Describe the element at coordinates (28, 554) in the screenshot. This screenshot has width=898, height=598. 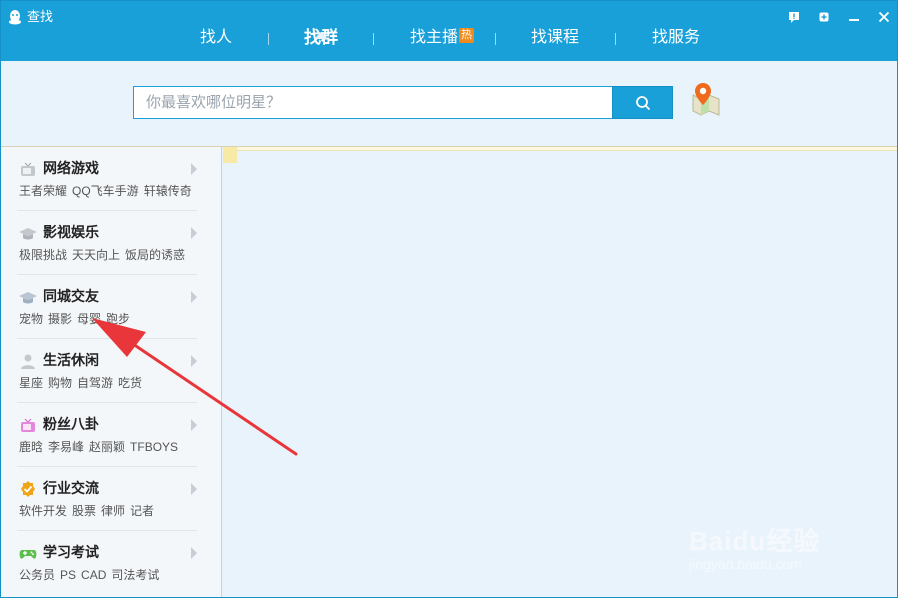
I see `gamepad-icon` at that location.